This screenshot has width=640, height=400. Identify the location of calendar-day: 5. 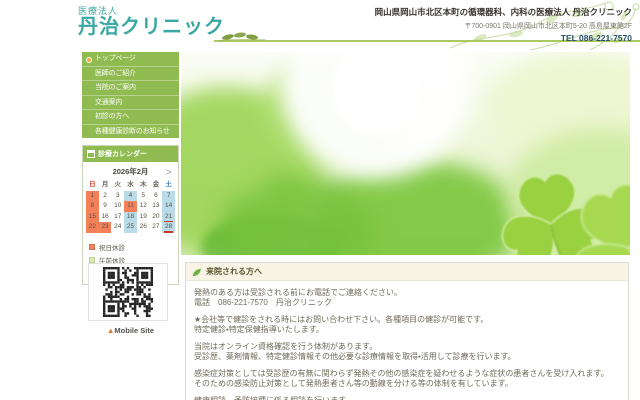
(143, 196).